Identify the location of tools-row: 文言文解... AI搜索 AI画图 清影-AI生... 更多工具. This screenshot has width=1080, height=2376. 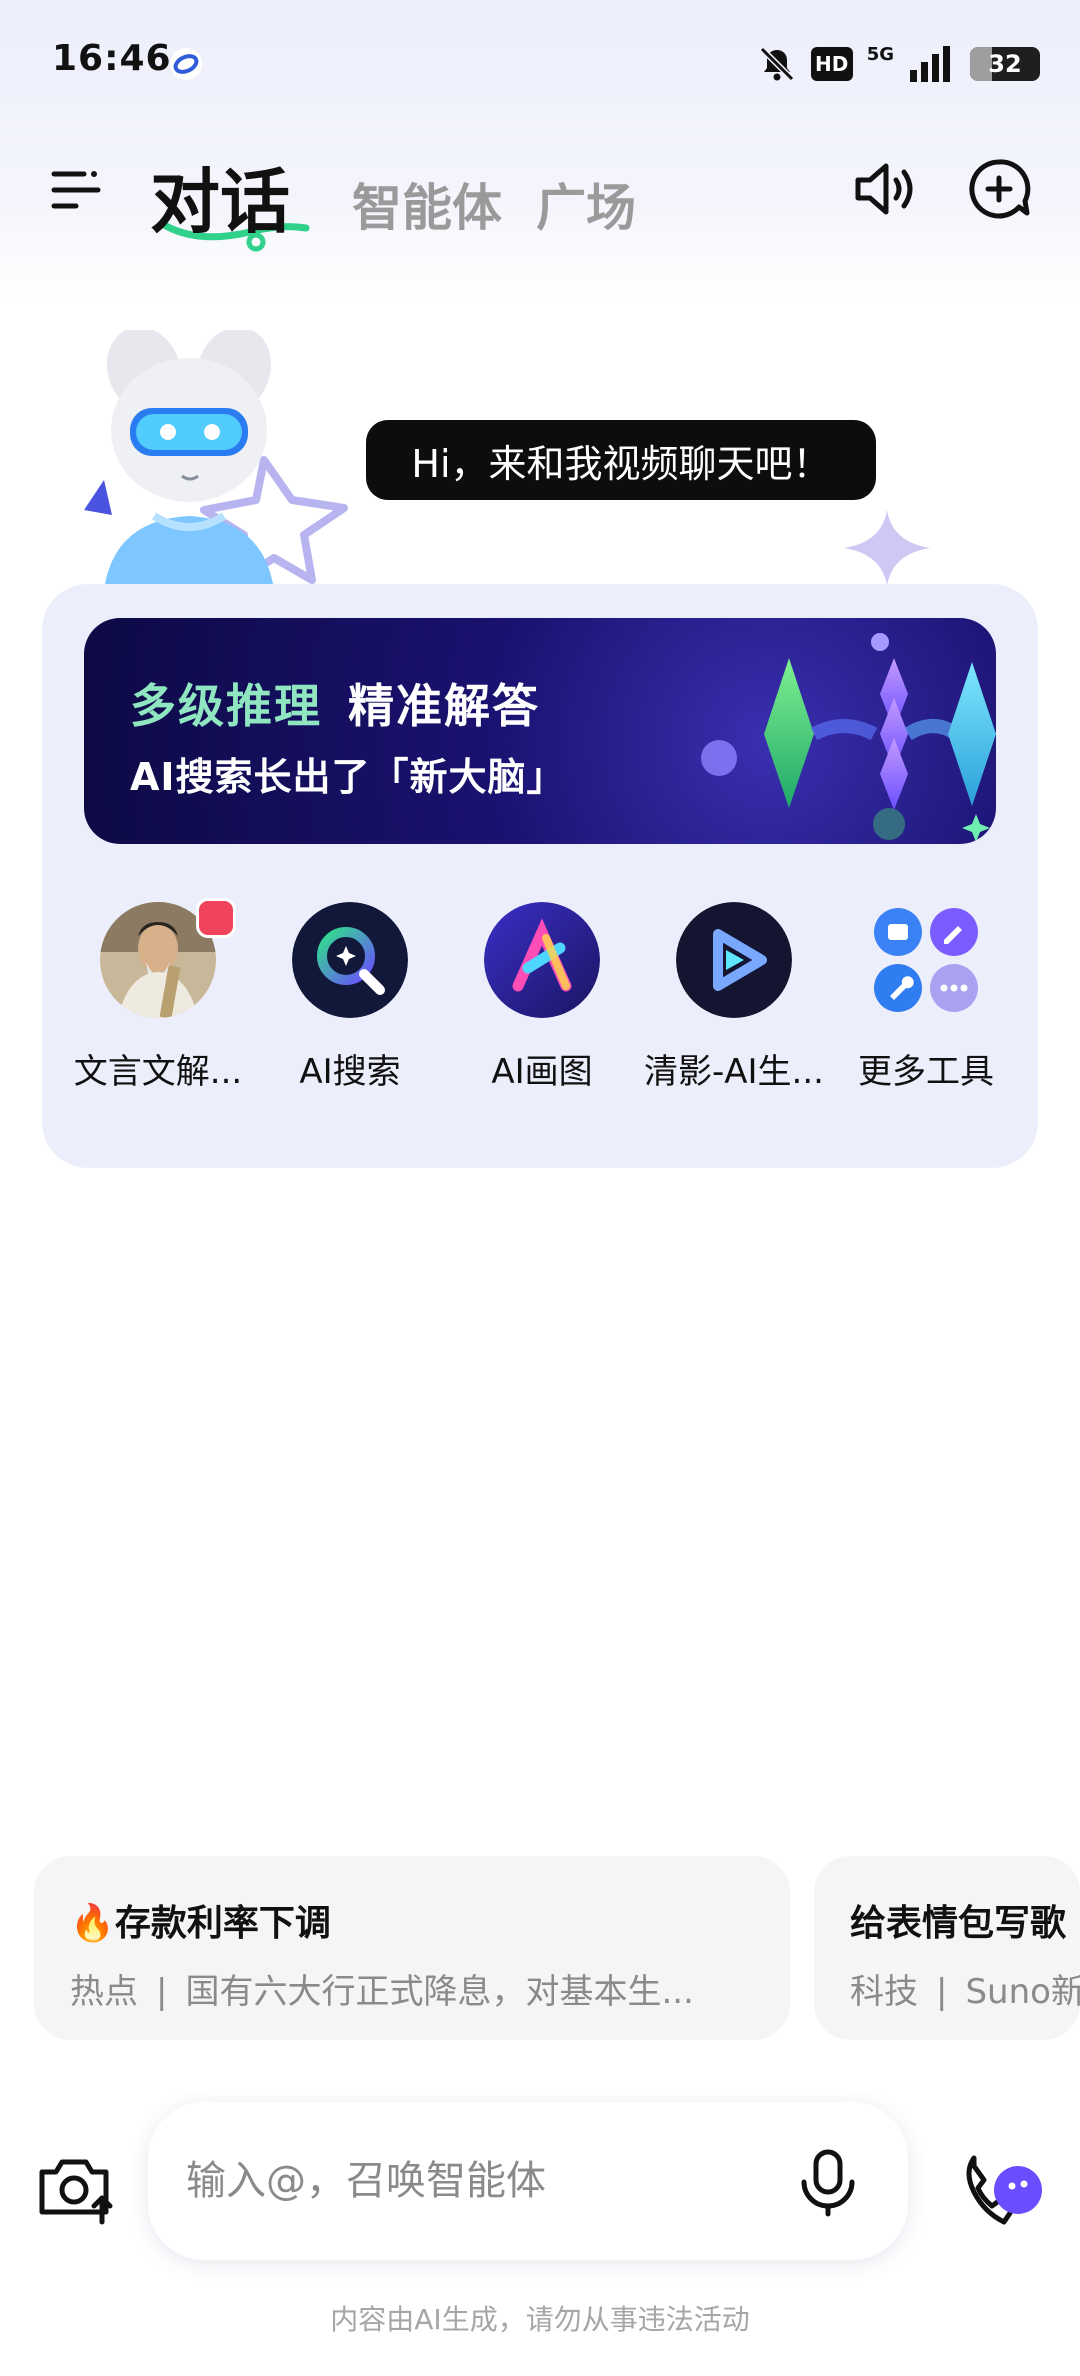
(540, 995).